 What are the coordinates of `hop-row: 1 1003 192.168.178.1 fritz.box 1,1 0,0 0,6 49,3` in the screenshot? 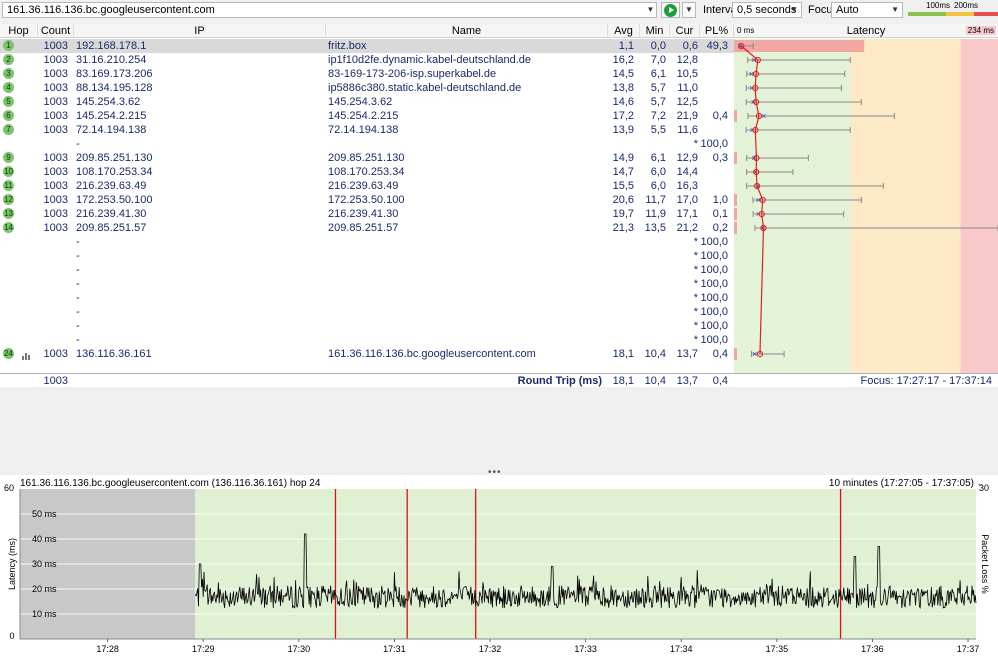 It's located at (367, 46).